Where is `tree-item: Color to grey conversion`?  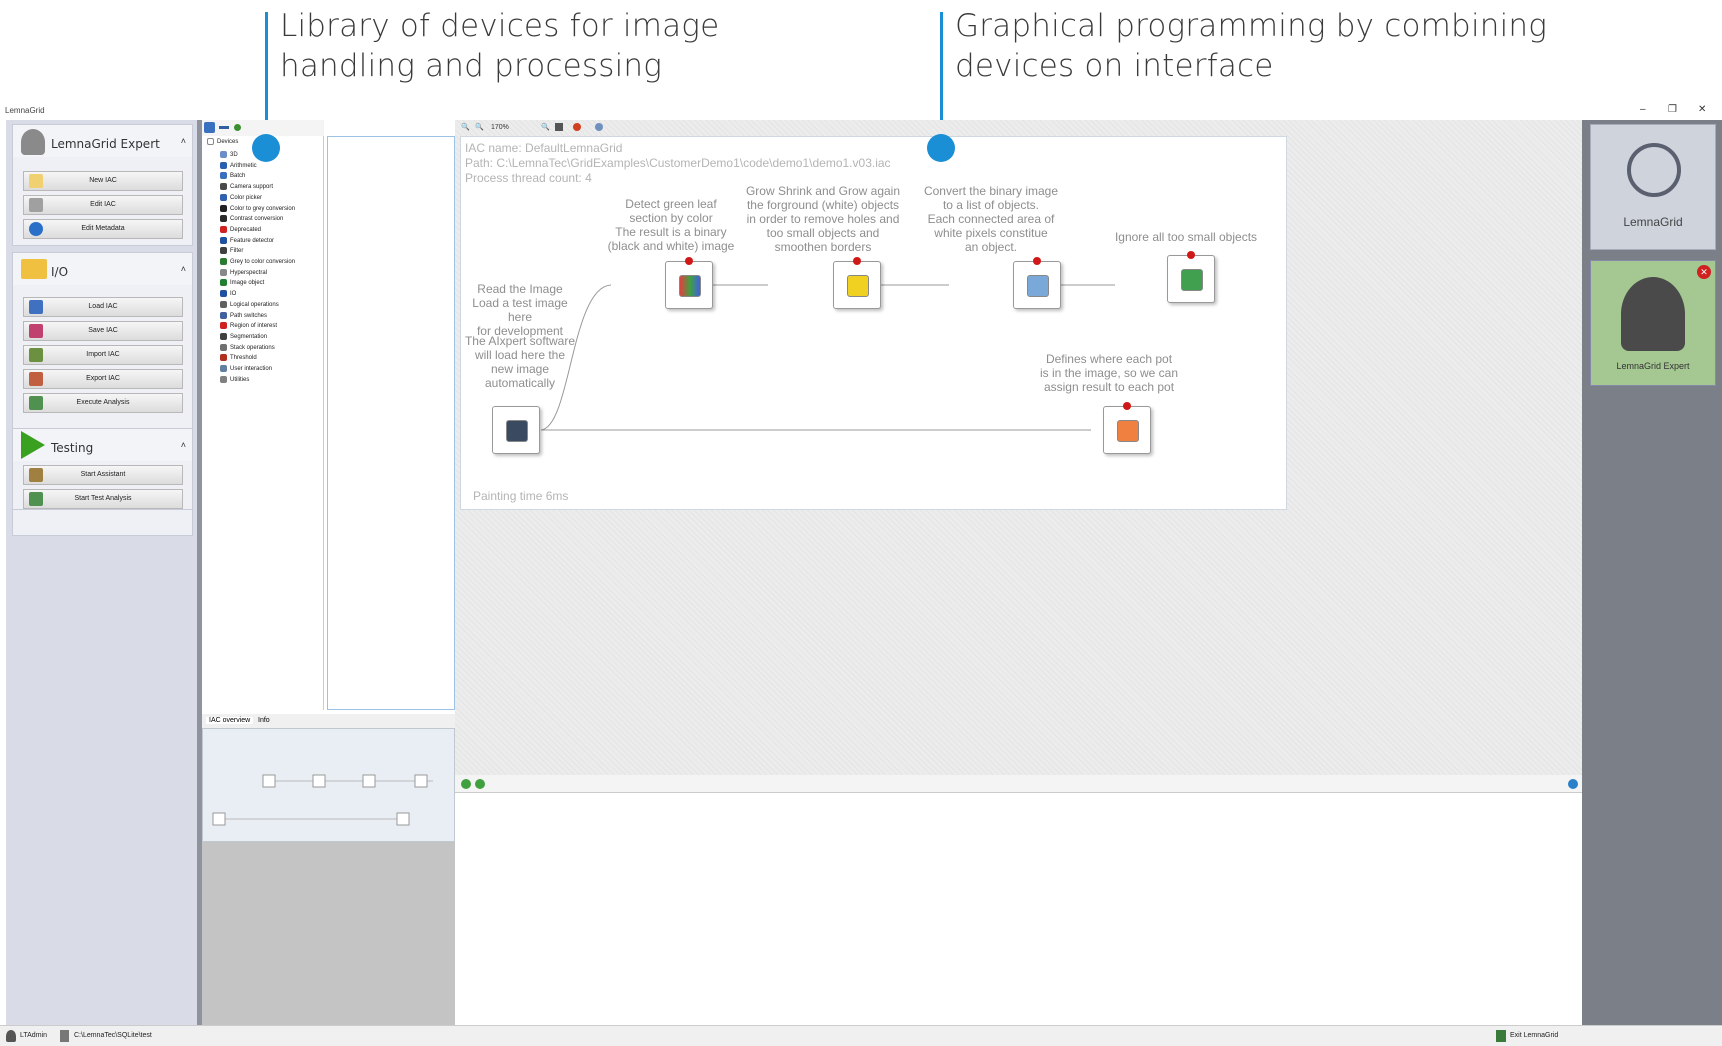
tree-item: Color to grey conversion is located at coordinates (258, 209).